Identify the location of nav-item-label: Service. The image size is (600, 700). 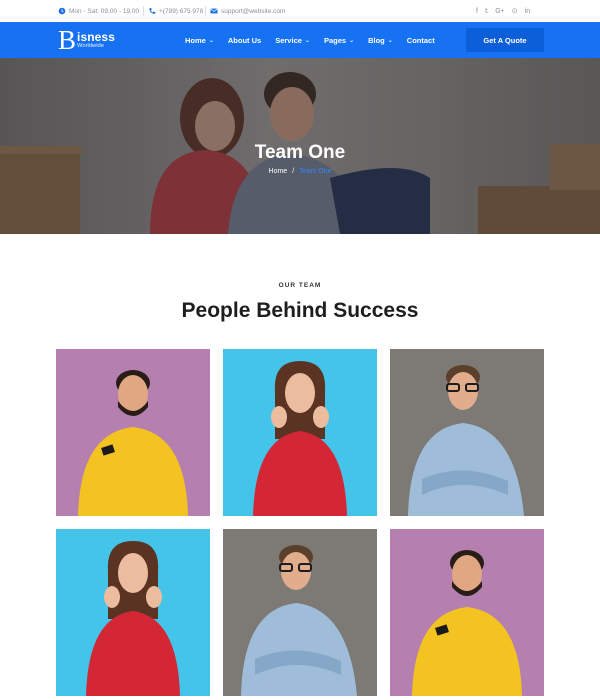
(288, 40).